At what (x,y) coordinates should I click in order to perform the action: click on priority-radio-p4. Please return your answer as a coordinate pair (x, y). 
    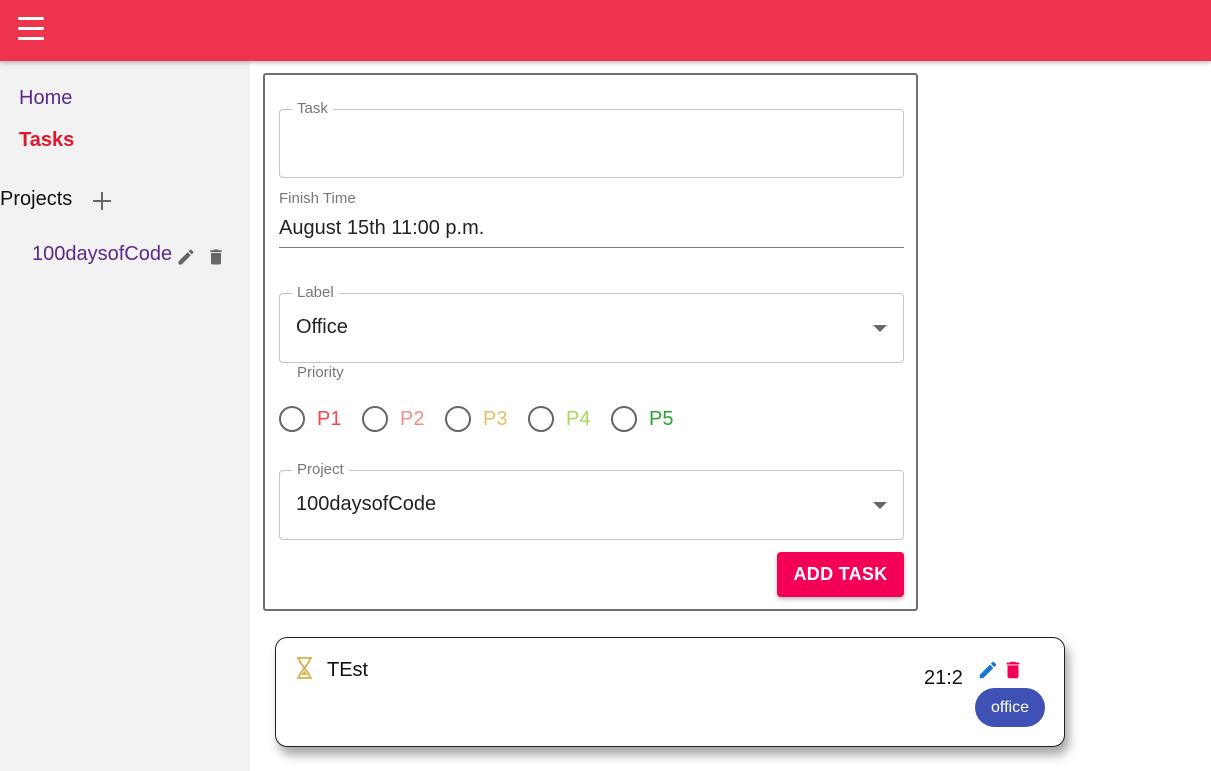
    Looking at the image, I should click on (541, 419).